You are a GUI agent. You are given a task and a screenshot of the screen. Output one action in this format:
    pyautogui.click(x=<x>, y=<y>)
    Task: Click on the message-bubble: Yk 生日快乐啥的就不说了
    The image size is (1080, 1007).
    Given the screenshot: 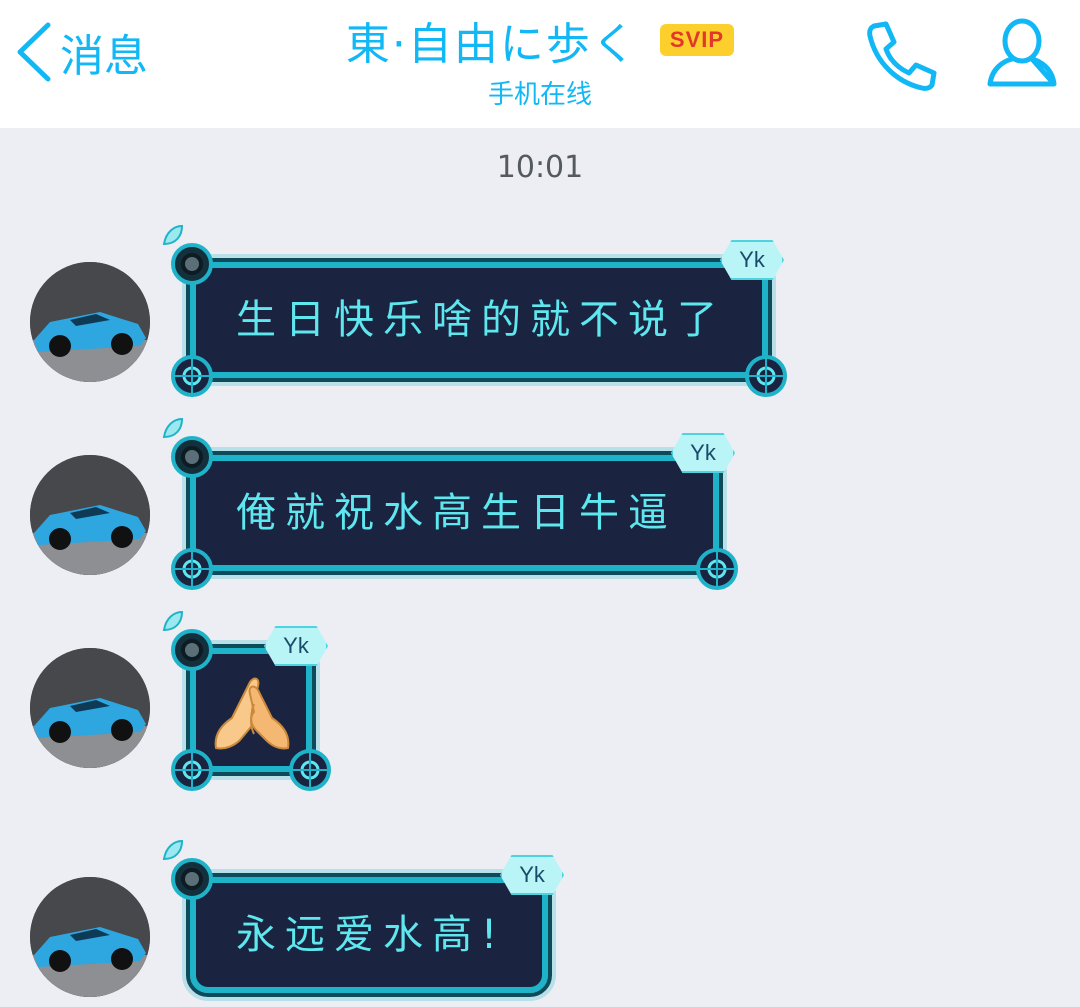 What is the action you would take?
    pyautogui.click(x=474, y=310)
    